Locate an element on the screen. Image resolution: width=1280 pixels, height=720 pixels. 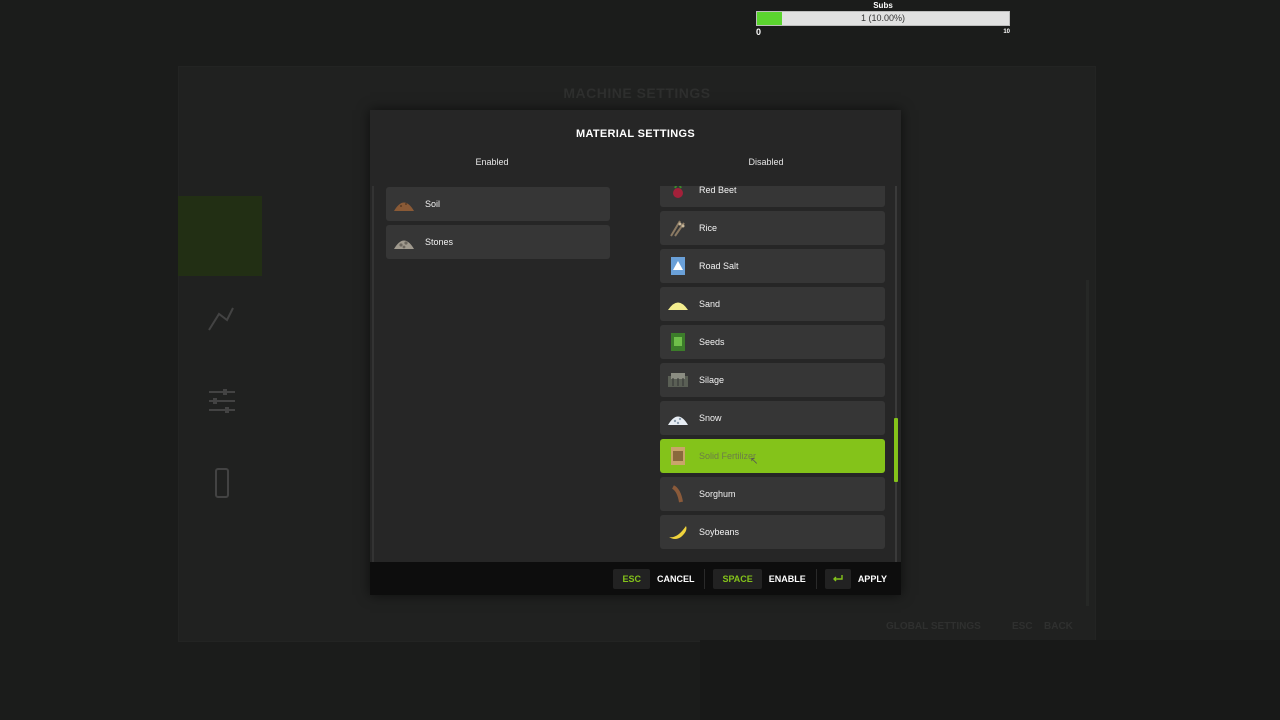
material-label: Sorghum is located at coordinates (717, 494).